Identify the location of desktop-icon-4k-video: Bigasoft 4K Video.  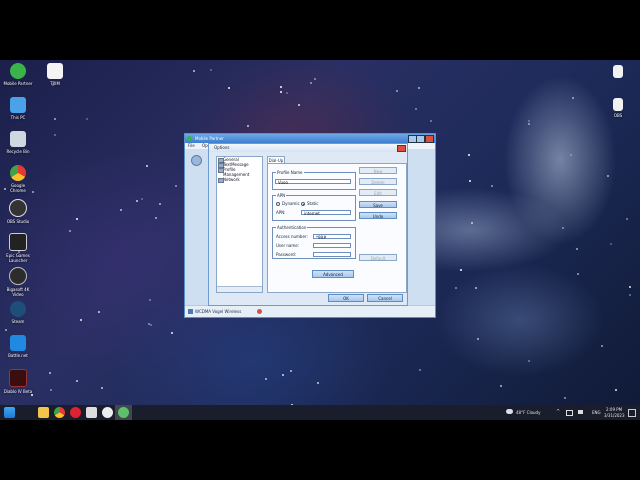
(18, 282).